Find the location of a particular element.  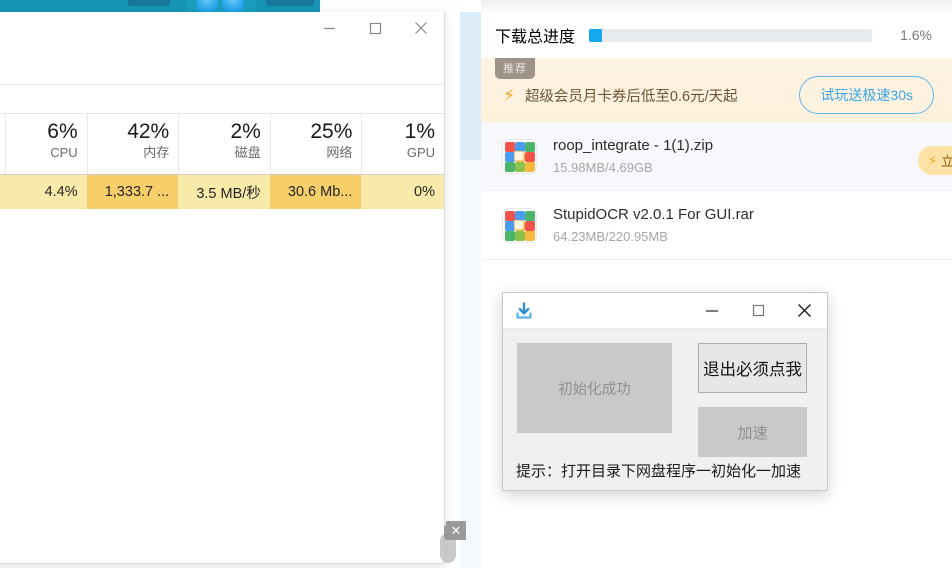

minimize-button is located at coordinates (329, 28).